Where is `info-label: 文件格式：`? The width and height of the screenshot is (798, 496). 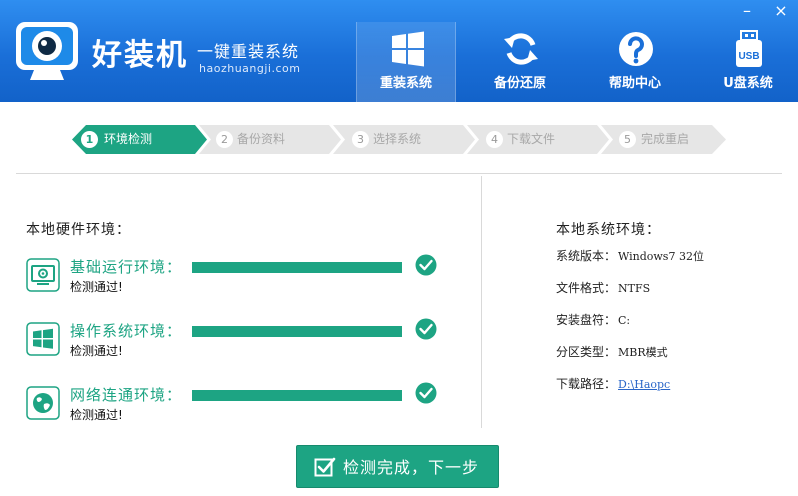 info-label: 文件格式： is located at coordinates (586, 288).